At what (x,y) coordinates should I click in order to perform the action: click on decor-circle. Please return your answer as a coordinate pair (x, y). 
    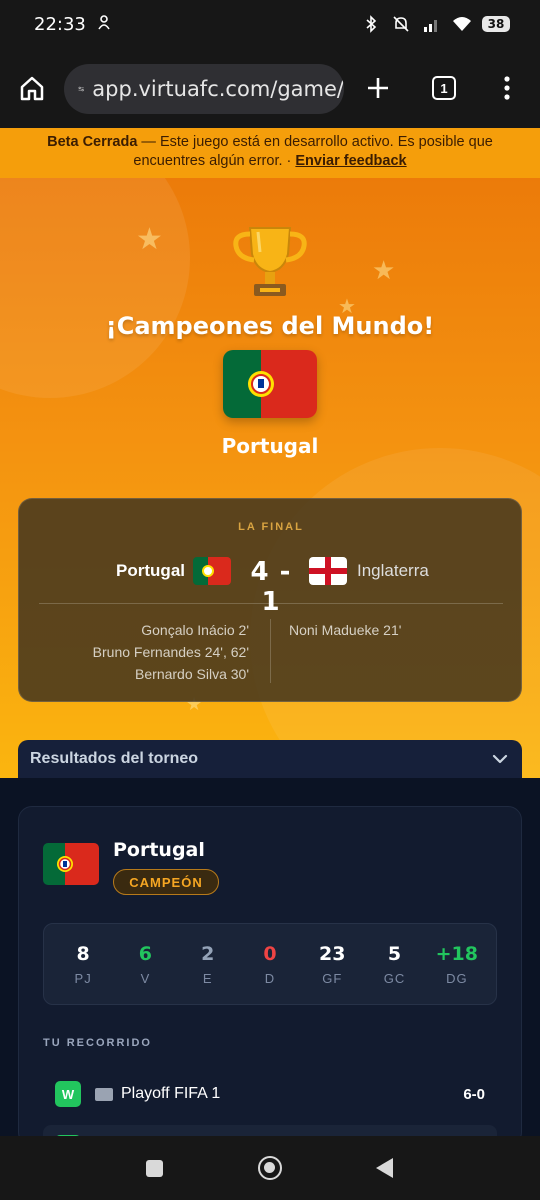
    Looking at the image, I should click on (95, 288).